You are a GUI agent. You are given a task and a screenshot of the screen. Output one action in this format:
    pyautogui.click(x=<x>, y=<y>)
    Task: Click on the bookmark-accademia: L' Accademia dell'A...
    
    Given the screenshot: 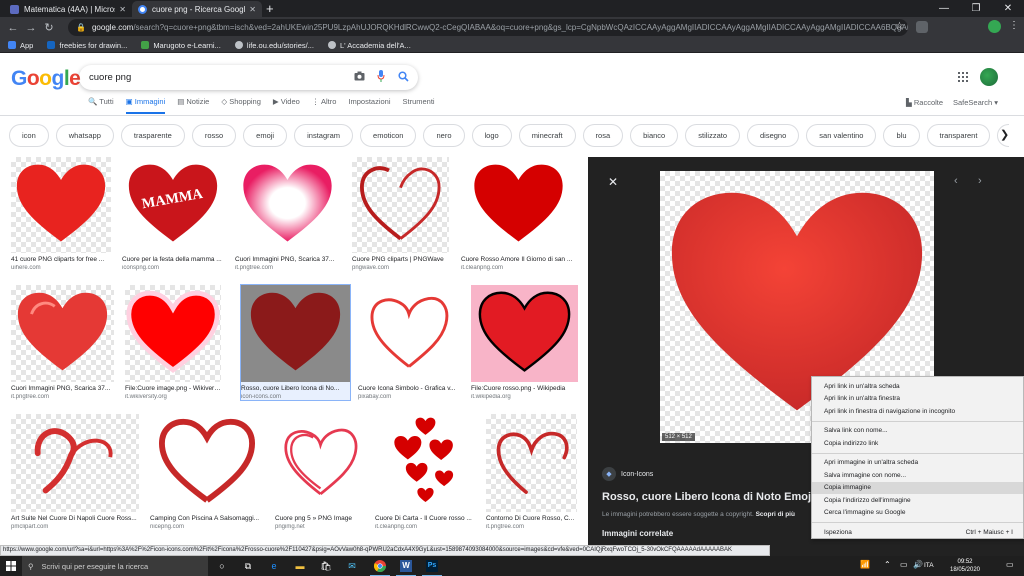 What is the action you would take?
    pyautogui.click(x=369, y=45)
    